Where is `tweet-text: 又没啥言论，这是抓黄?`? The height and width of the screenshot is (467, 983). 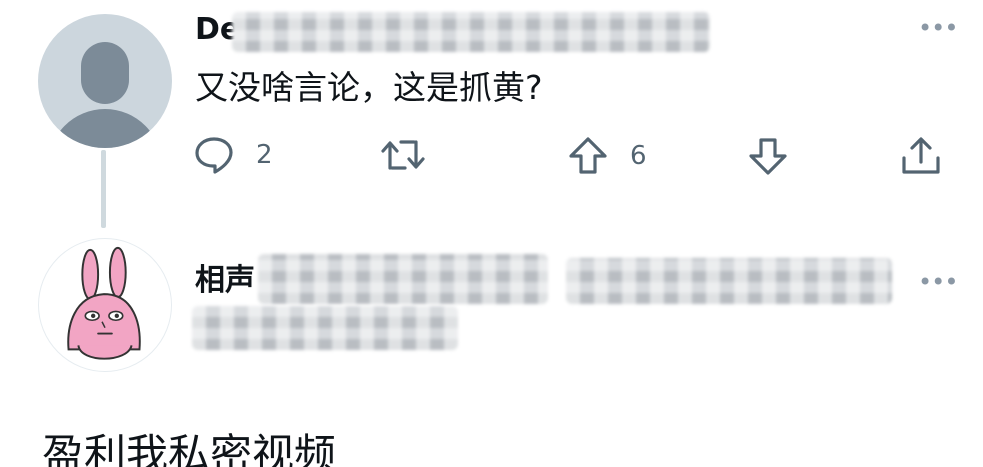 tweet-text: 又没啥言论，这是抓黄? is located at coordinates (369, 87).